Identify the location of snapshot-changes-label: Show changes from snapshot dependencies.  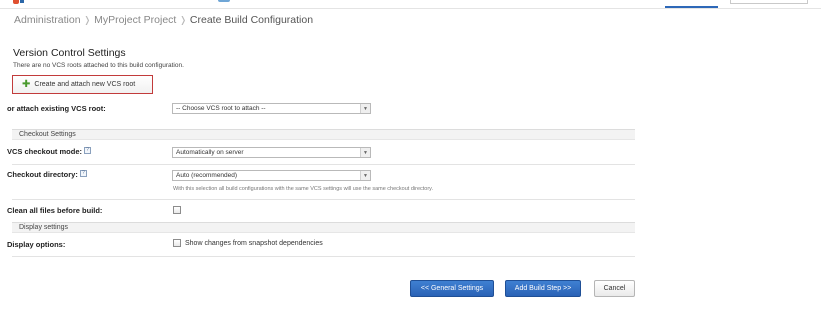
(254, 243).